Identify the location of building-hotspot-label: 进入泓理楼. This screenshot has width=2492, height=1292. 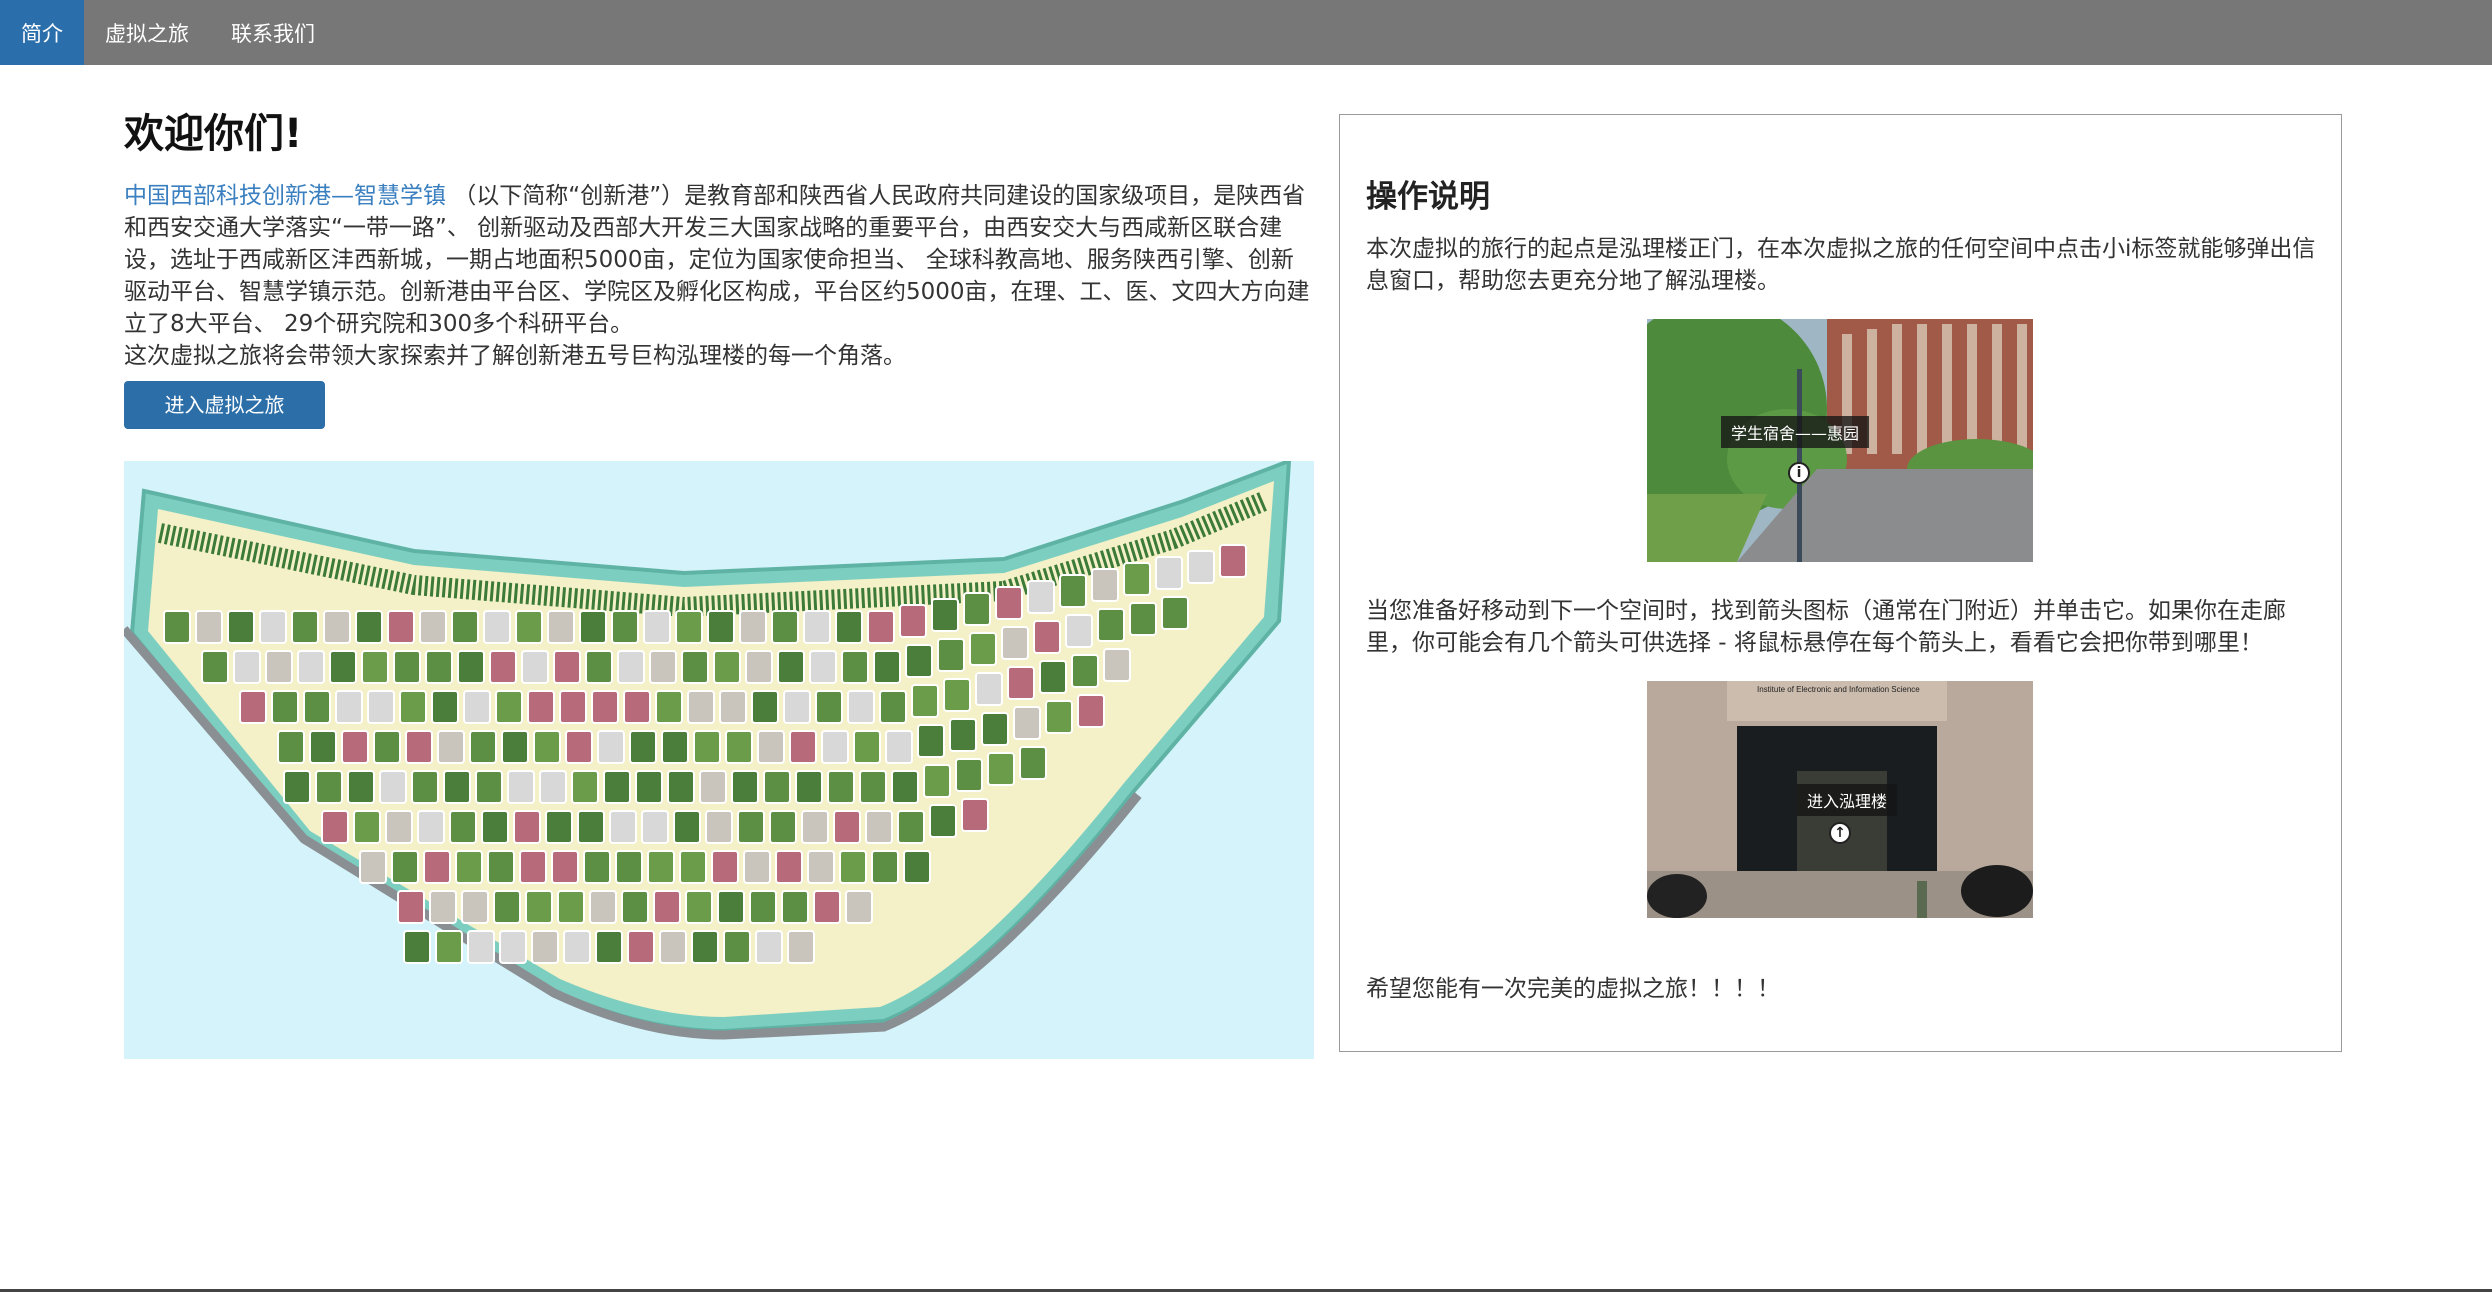
(1847, 800).